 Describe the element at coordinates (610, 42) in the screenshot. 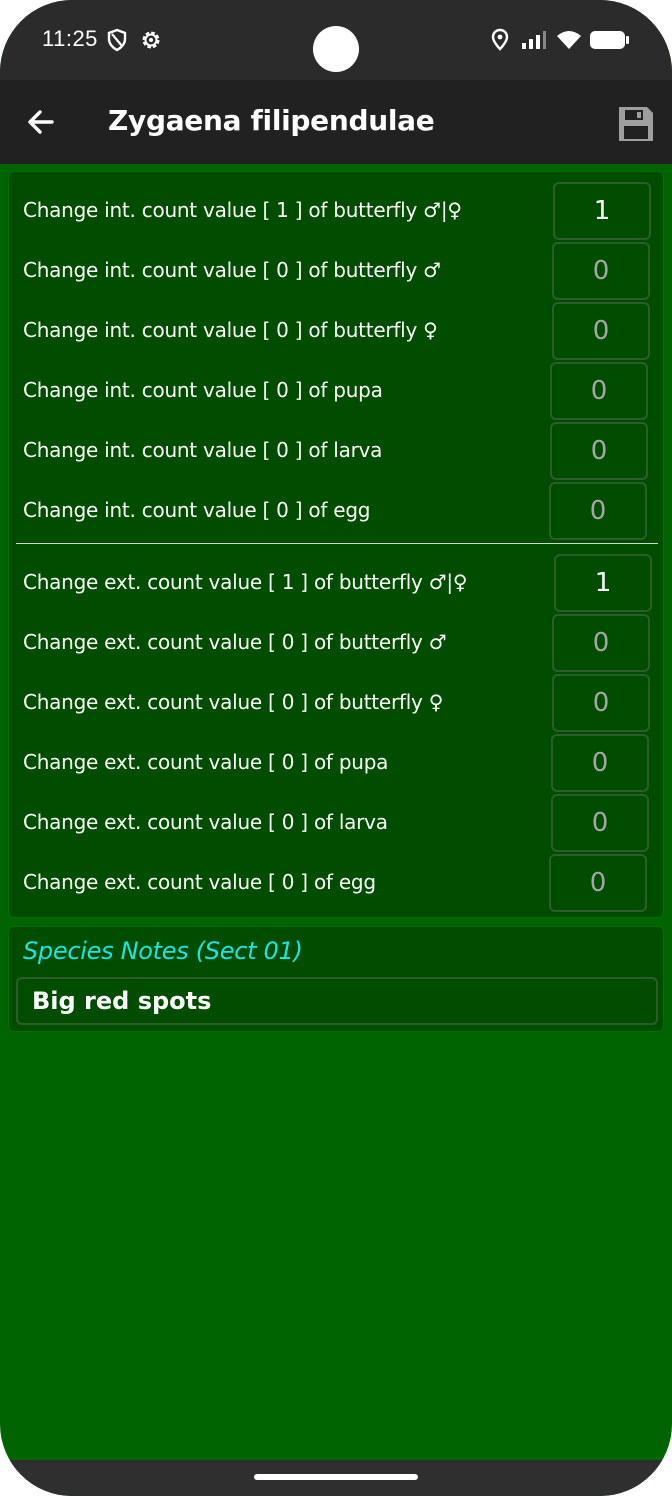

I see `battery-icon` at that location.